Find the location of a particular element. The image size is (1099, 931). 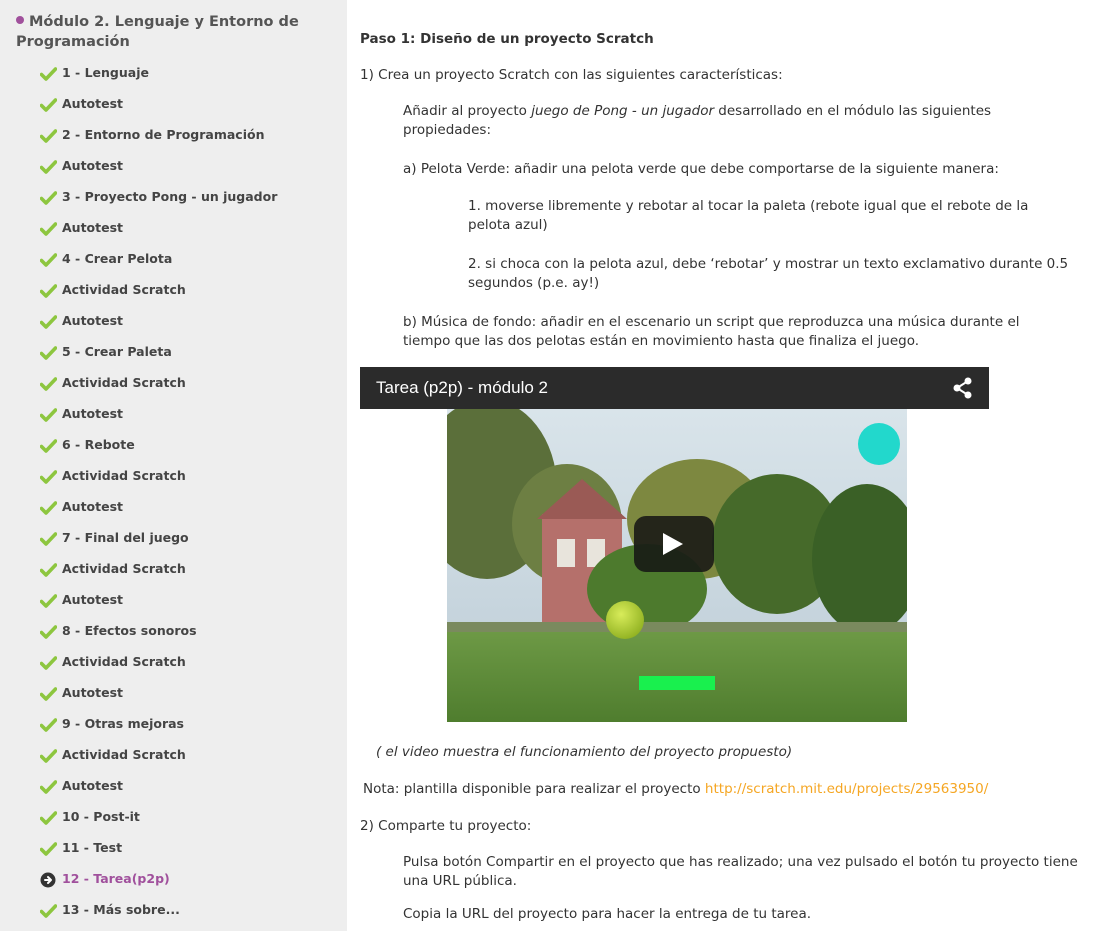

sidebar-item-label: 6 - Rebote is located at coordinates (98, 444).